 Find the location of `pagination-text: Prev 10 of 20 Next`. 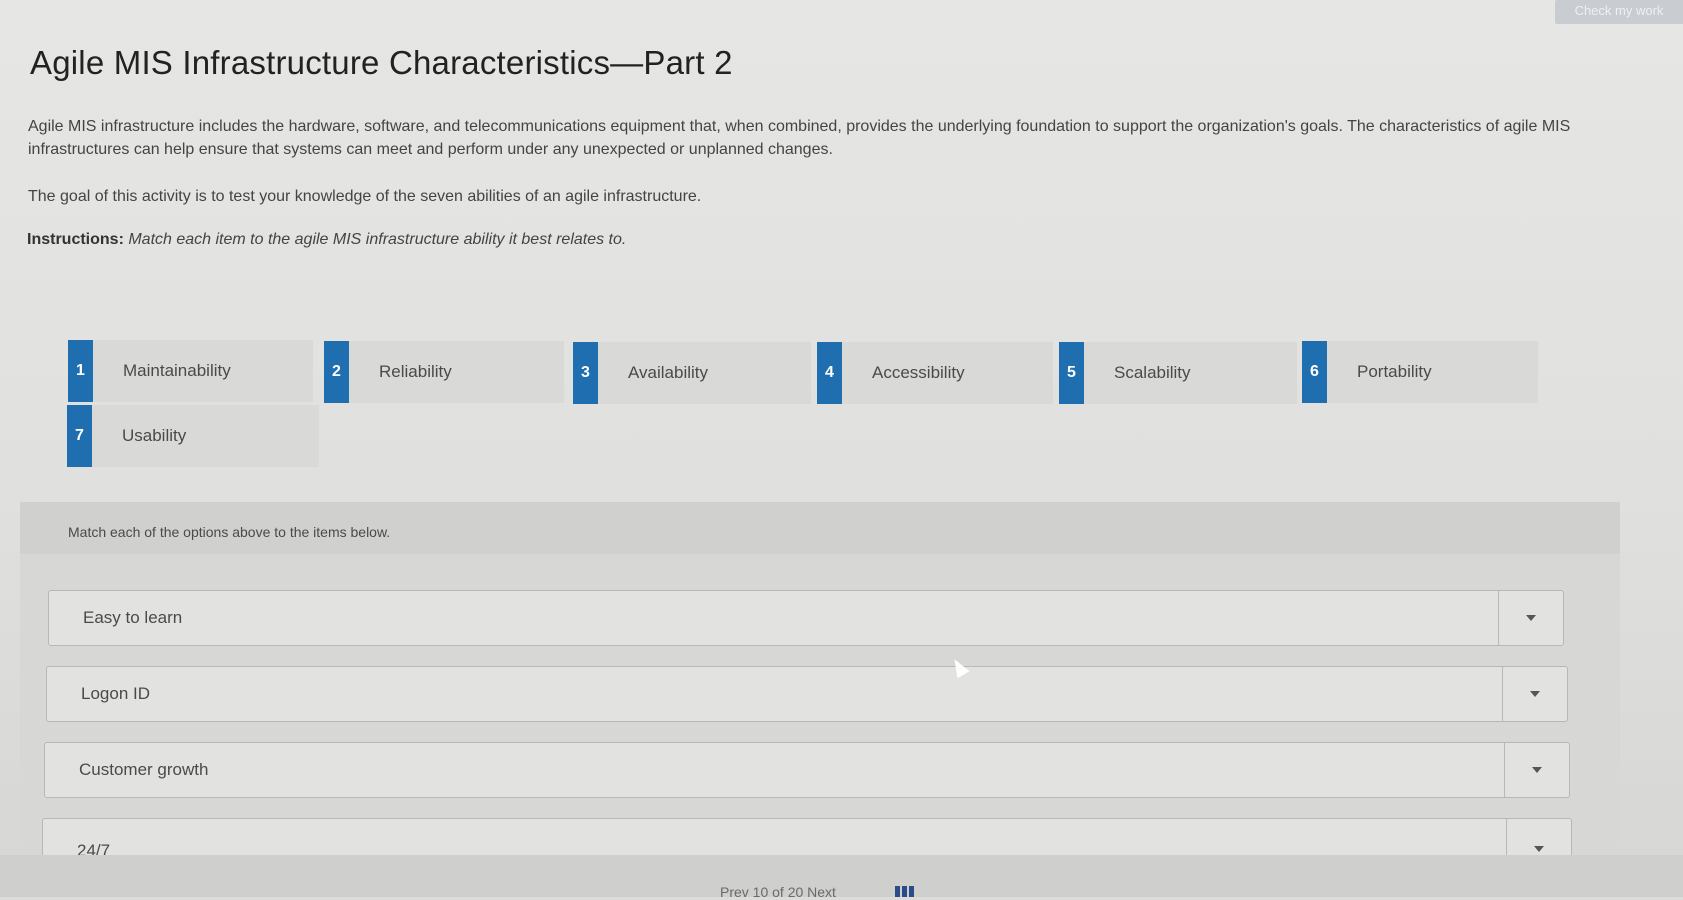

pagination-text: Prev 10 of 20 Next is located at coordinates (778, 892).